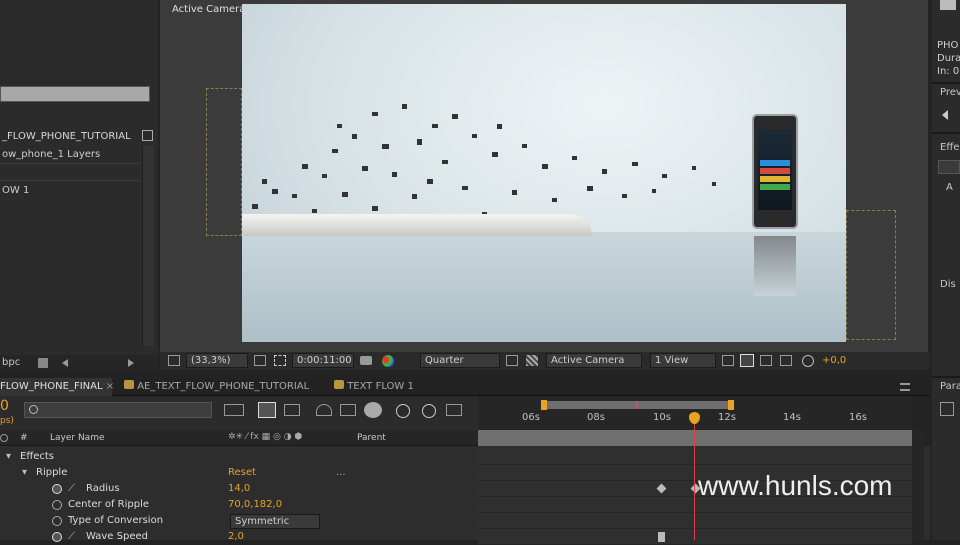  Describe the element at coordinates (945, 115) in the screenshot. I see `first-frame-icon` at that location.